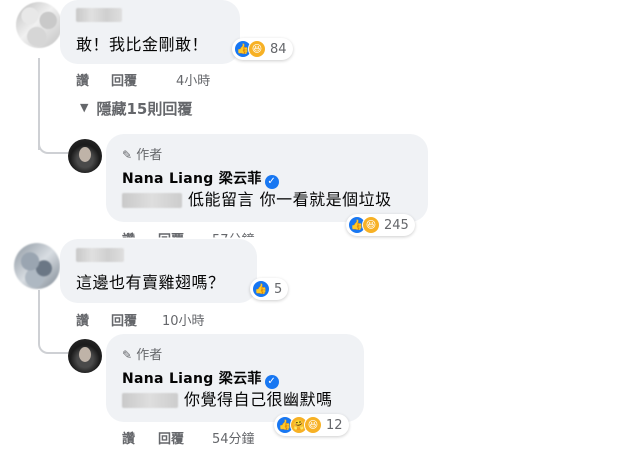  I want to click on reply-bubble: ✎ 作者 Nana Liang 梁云菲 ✓ 你覺得自己很幽默嗎, so click(235, 378).